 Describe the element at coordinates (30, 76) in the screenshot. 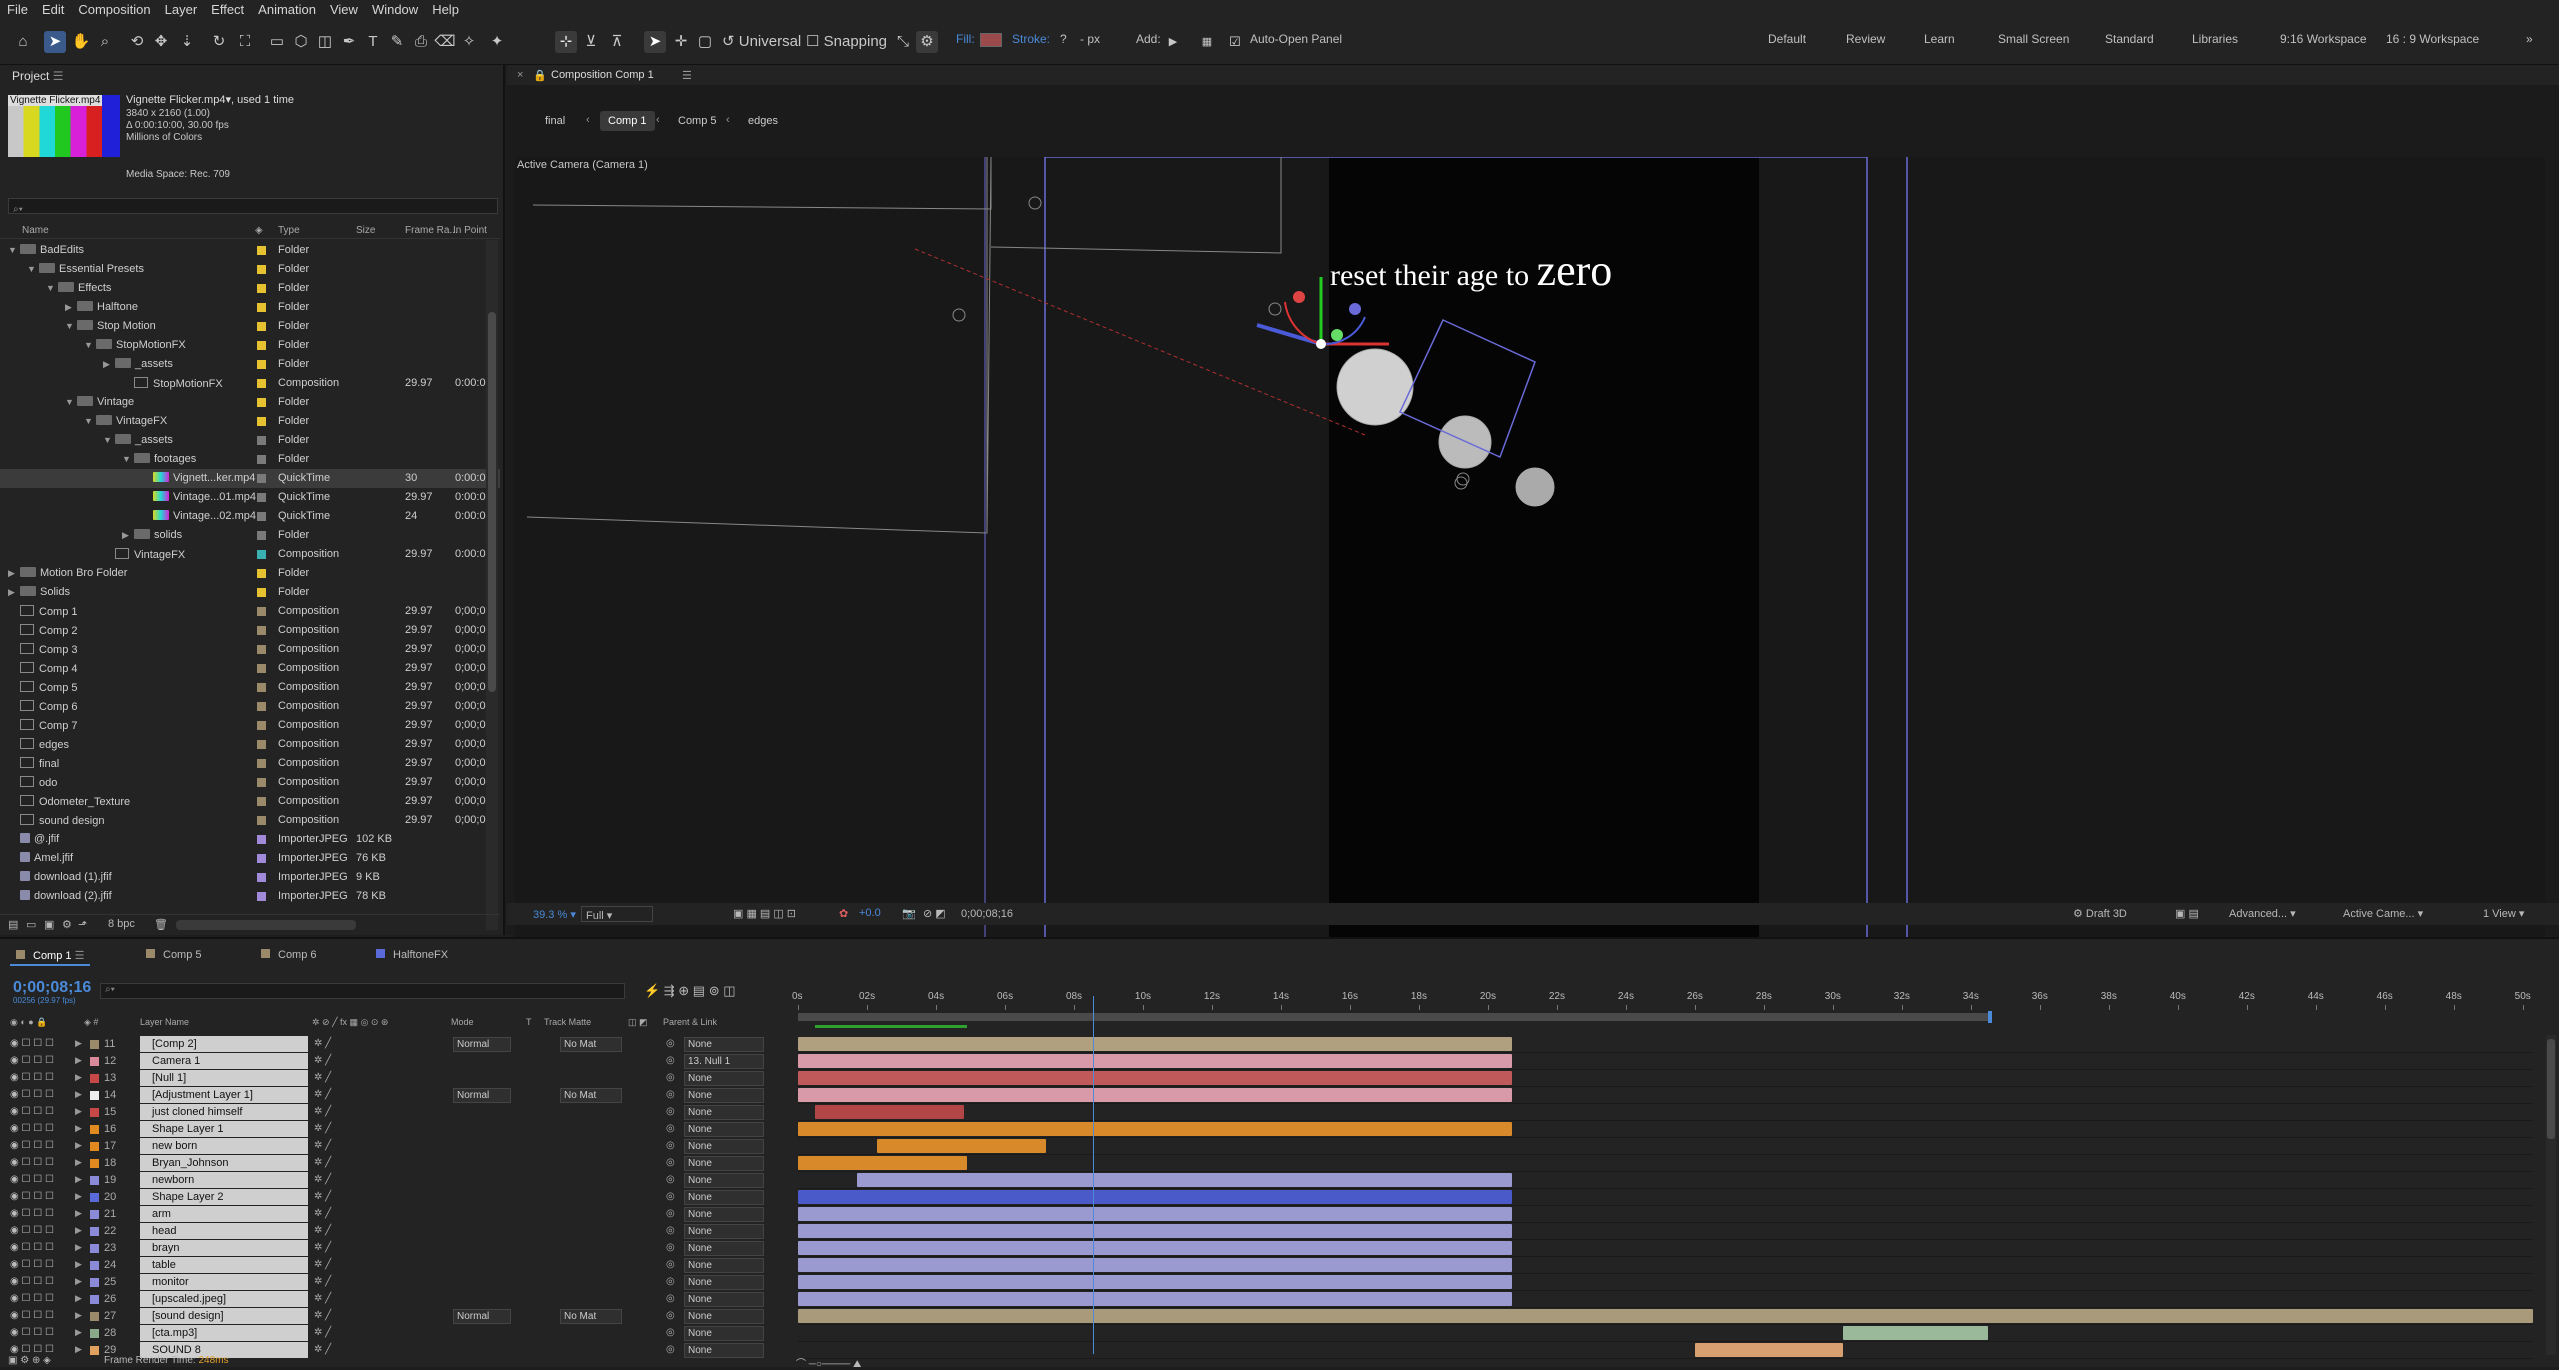

I see `project-title: Project` at that location.